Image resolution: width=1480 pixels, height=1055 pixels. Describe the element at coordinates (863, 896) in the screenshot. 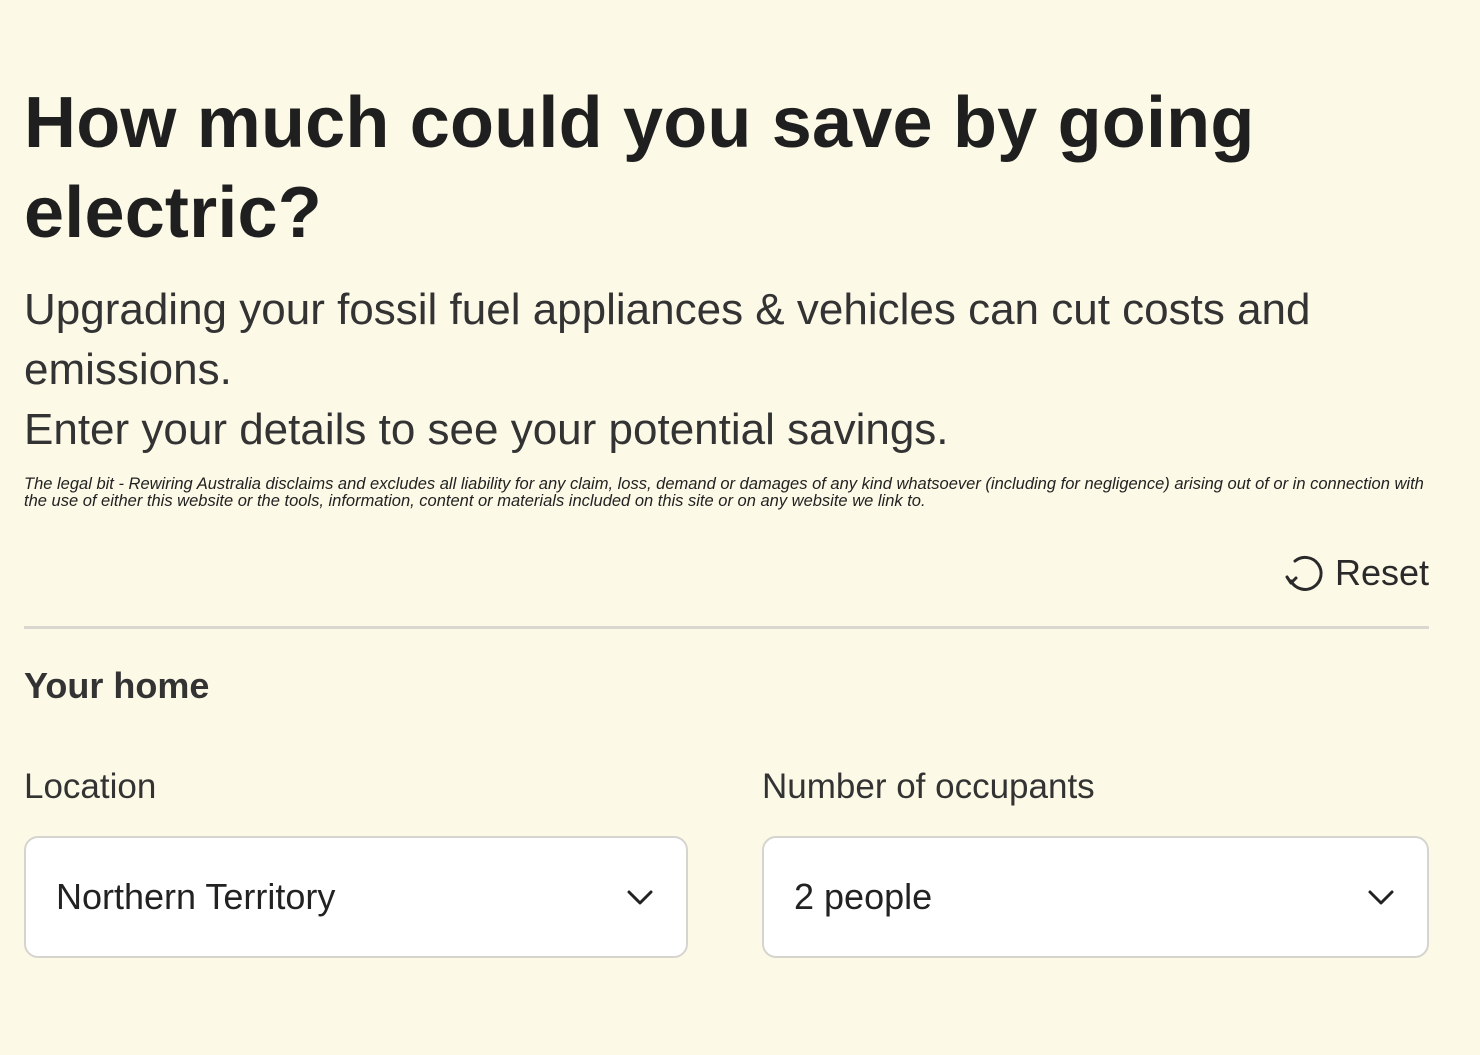

I see `occupants-select-value: 2 people` at that location.